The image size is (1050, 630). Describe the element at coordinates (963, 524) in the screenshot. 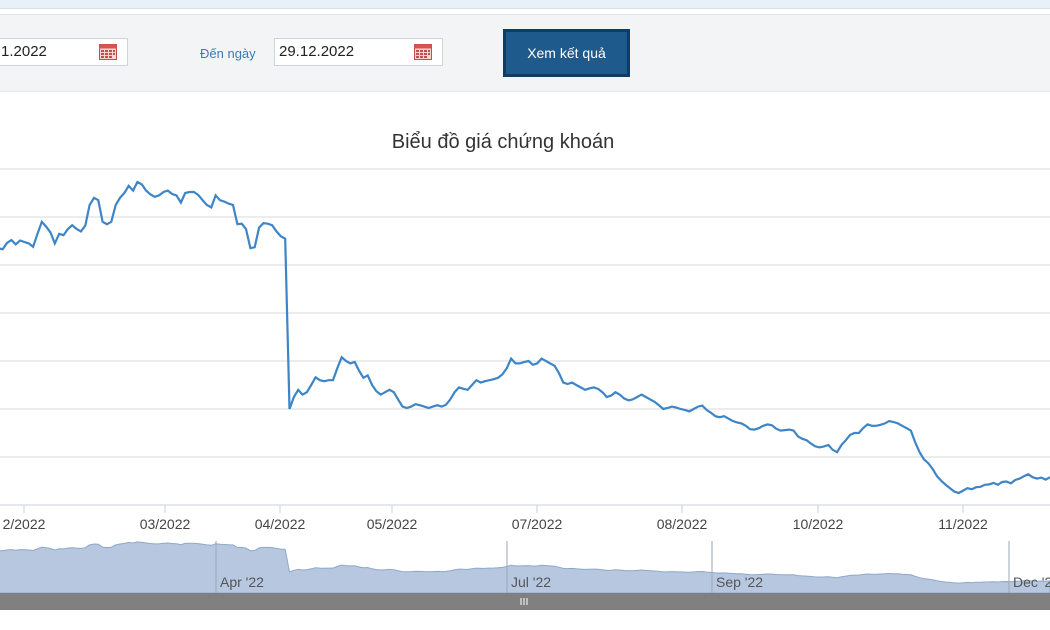

I see `x-tick-label-7: 11/2022` at that location.